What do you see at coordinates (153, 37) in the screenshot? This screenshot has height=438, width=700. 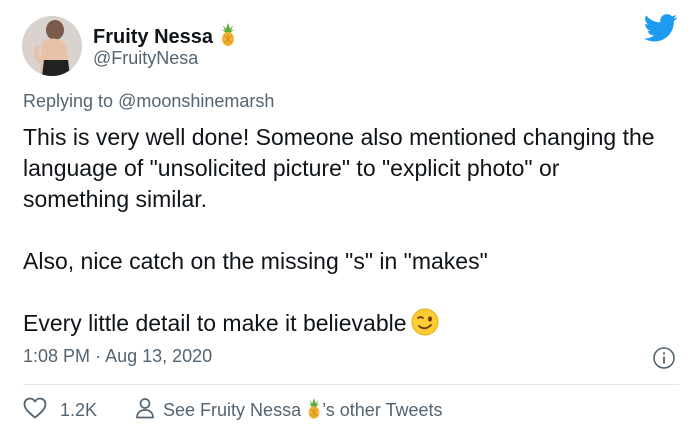 I see `author-name: Fruity Nessa` at bounding box center [153, 37].